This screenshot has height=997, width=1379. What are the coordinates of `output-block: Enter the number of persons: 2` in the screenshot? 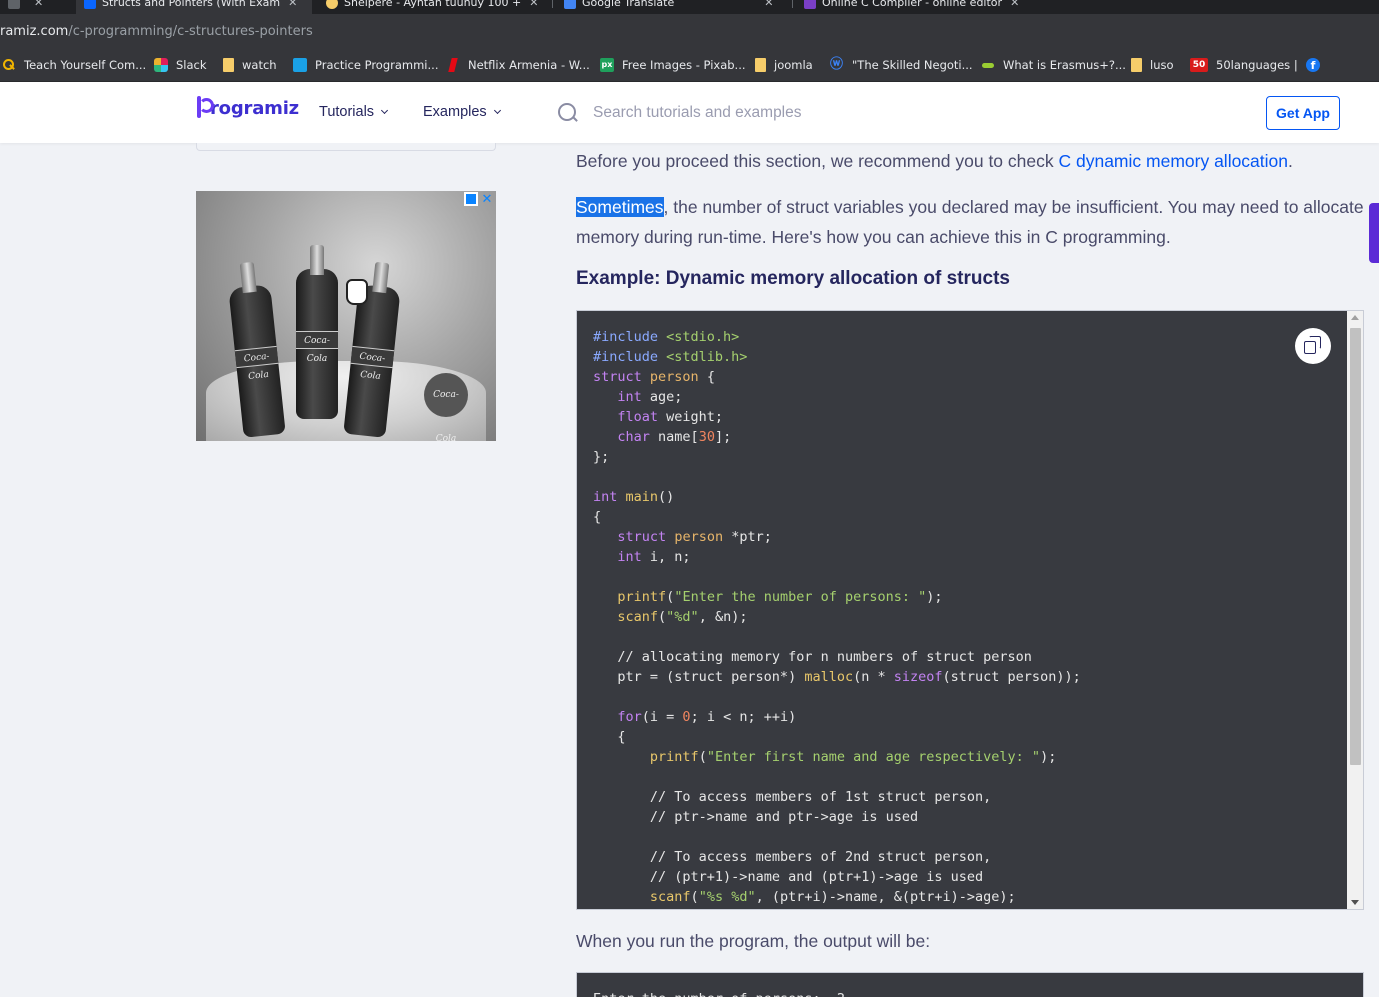 It's located at (970, 984).